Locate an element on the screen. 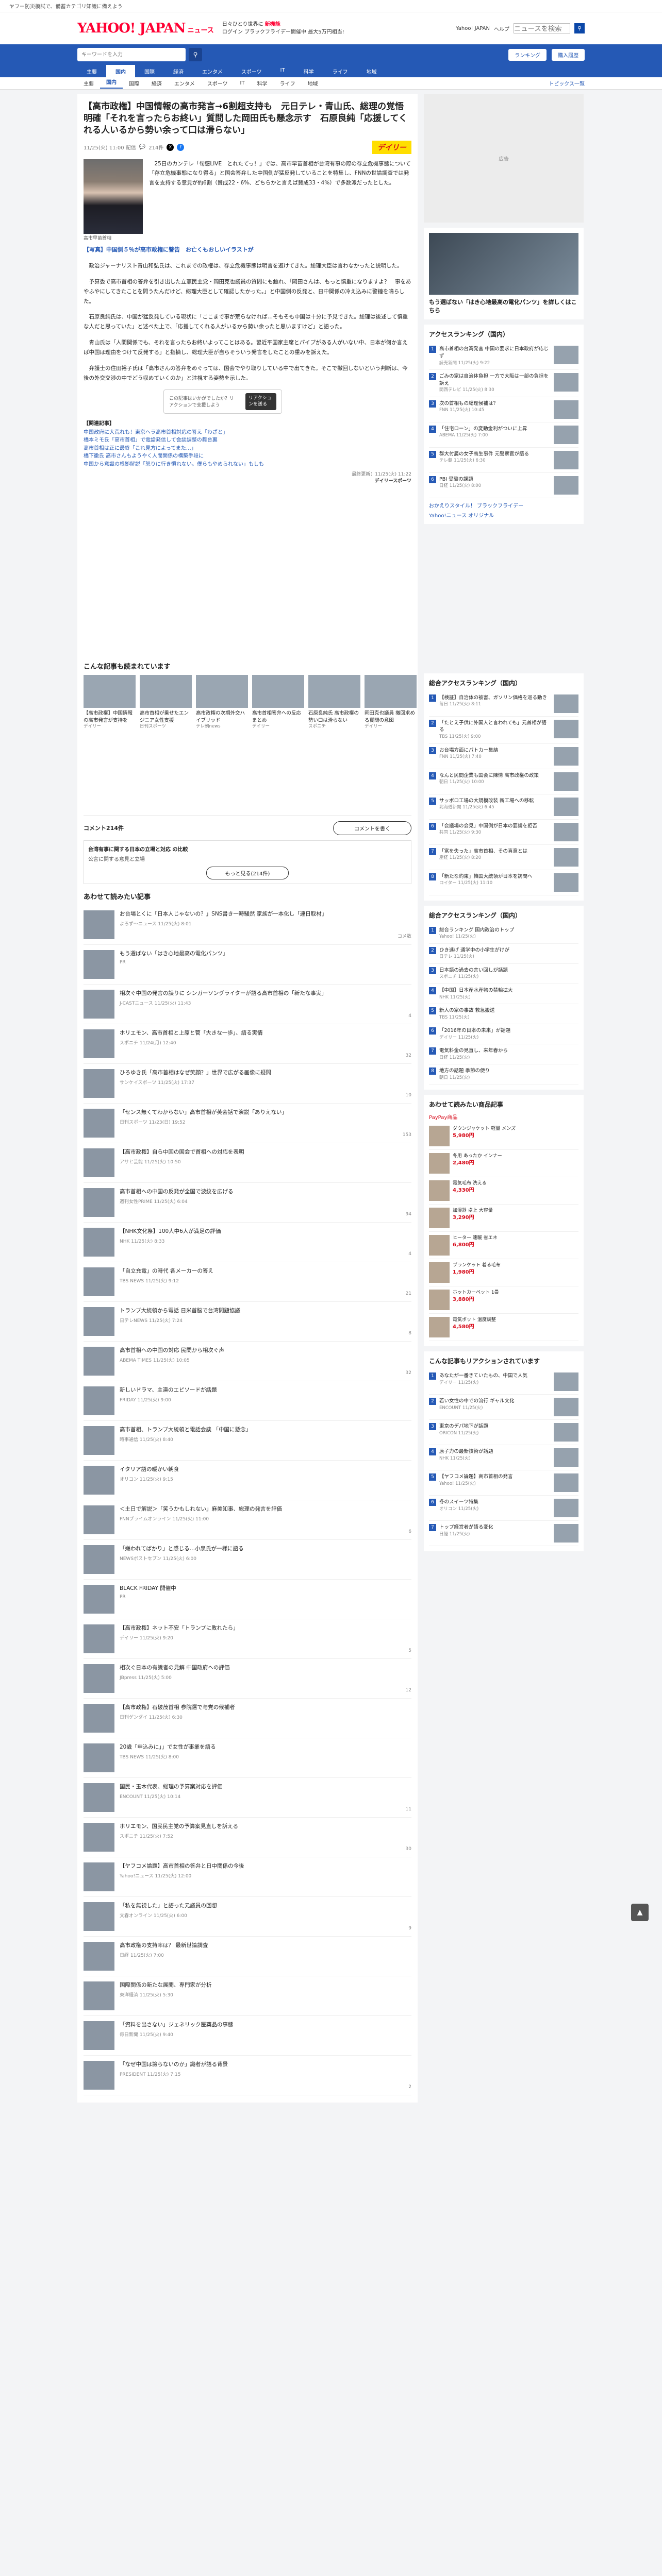 Image resolution: width=662 pixels, height=2576 pixels. shop-item: ブランケット 着る毛布 1,980円 is located at coordinates (503, 1273).